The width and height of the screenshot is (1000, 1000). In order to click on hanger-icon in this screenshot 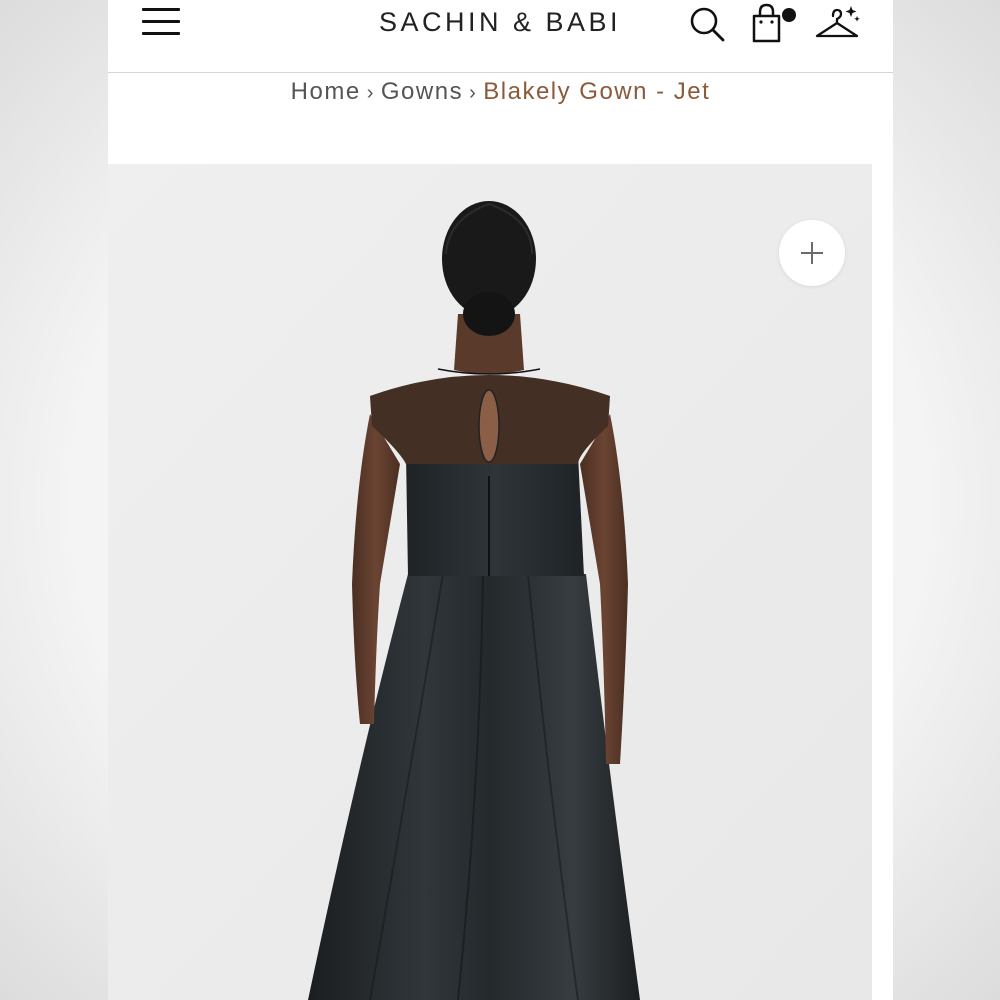, I will do `click(837, 22)`.